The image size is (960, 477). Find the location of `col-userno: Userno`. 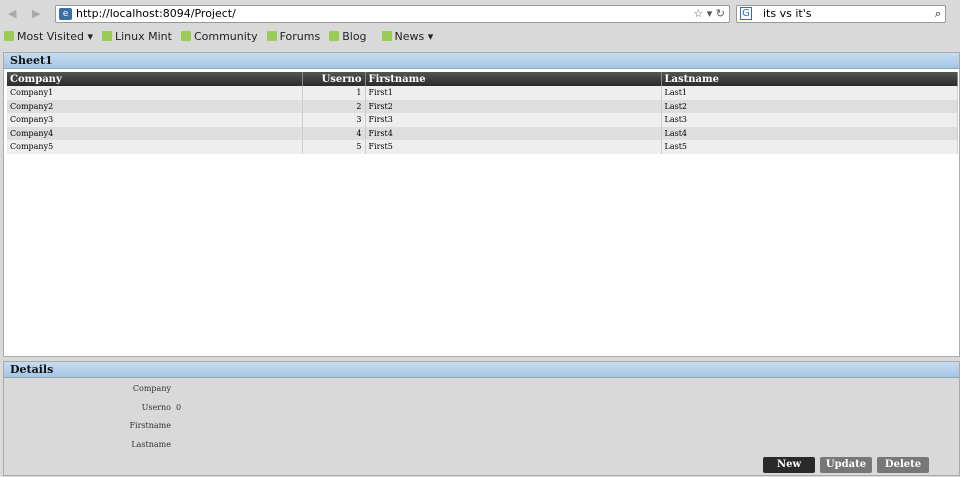

col-userno: Userno is located at coordinates (334, 79).